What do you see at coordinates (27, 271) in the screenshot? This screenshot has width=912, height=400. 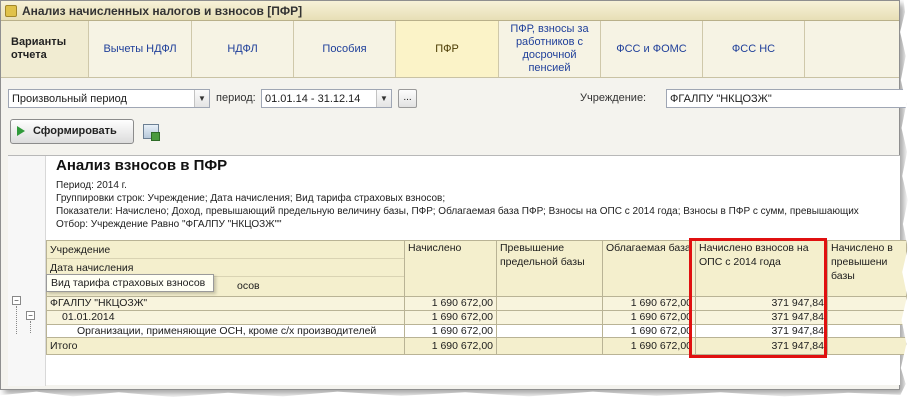 I see `outline-column` at bounding box center [27, 271].